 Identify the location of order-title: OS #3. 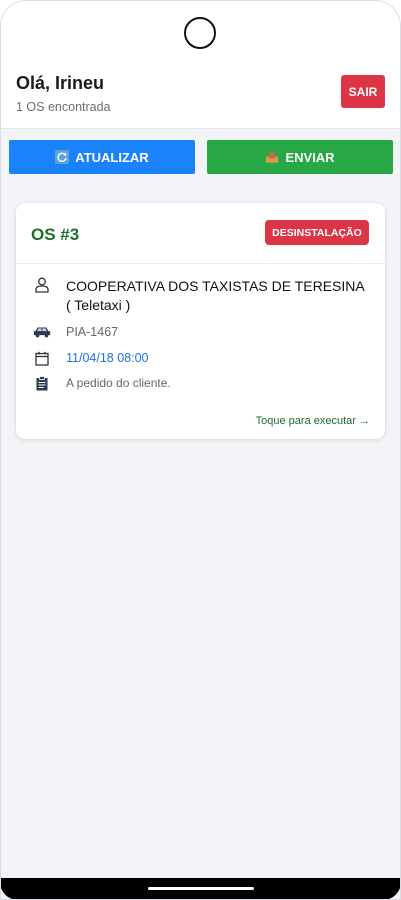
(55, 234).